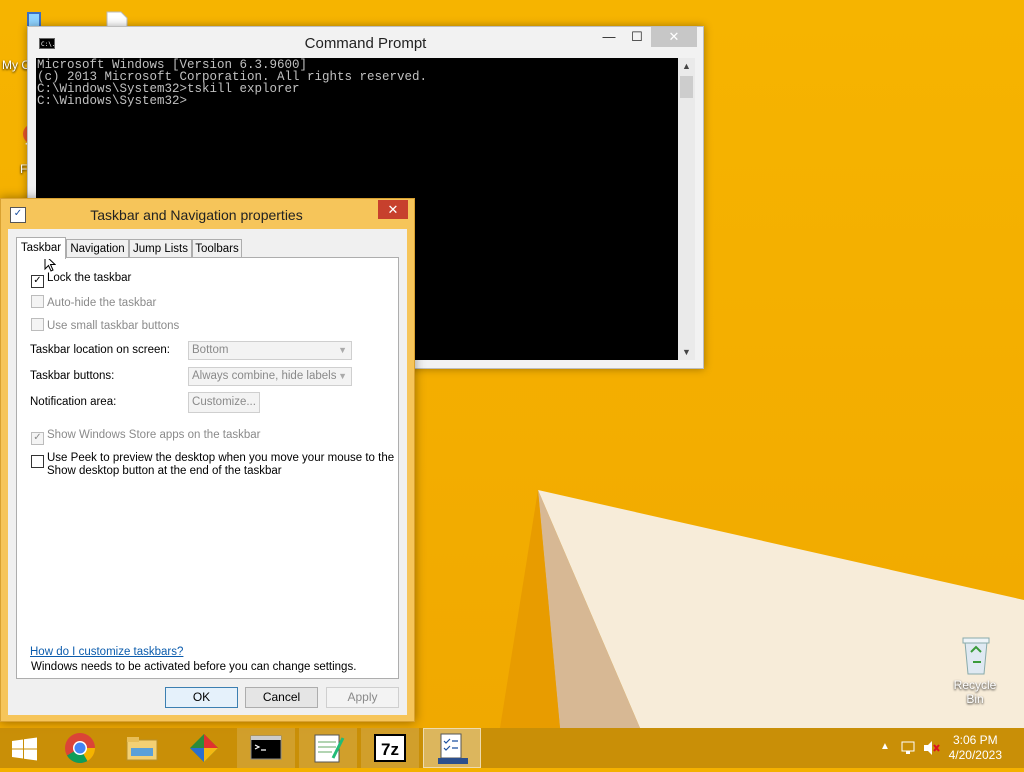  Describe the element at coordinates (365, 42) in the screenshot. I see `title-bar: C:\. Command Prompt — ☐ ✕` at that location.